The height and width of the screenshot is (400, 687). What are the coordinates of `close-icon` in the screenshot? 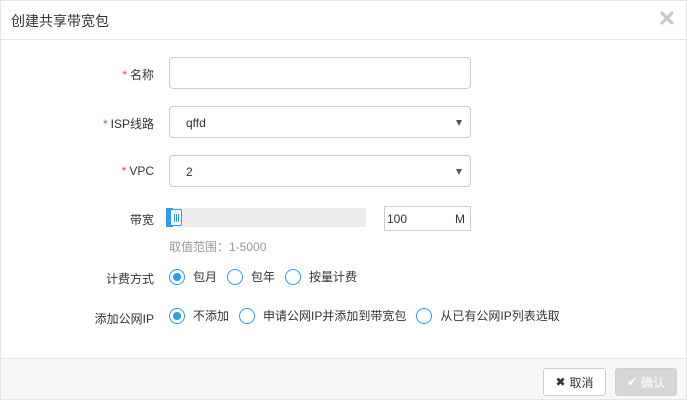 It's located at (667, 18).